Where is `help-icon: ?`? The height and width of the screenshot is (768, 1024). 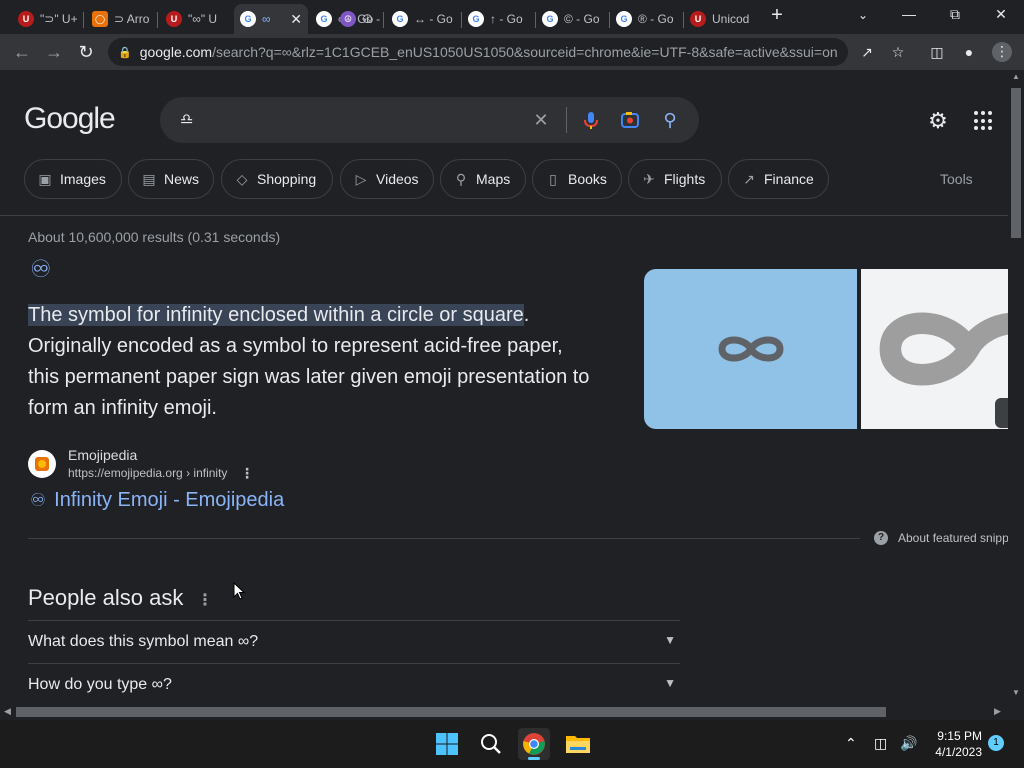
help-icon: ? is located at coordinates (881, 538).